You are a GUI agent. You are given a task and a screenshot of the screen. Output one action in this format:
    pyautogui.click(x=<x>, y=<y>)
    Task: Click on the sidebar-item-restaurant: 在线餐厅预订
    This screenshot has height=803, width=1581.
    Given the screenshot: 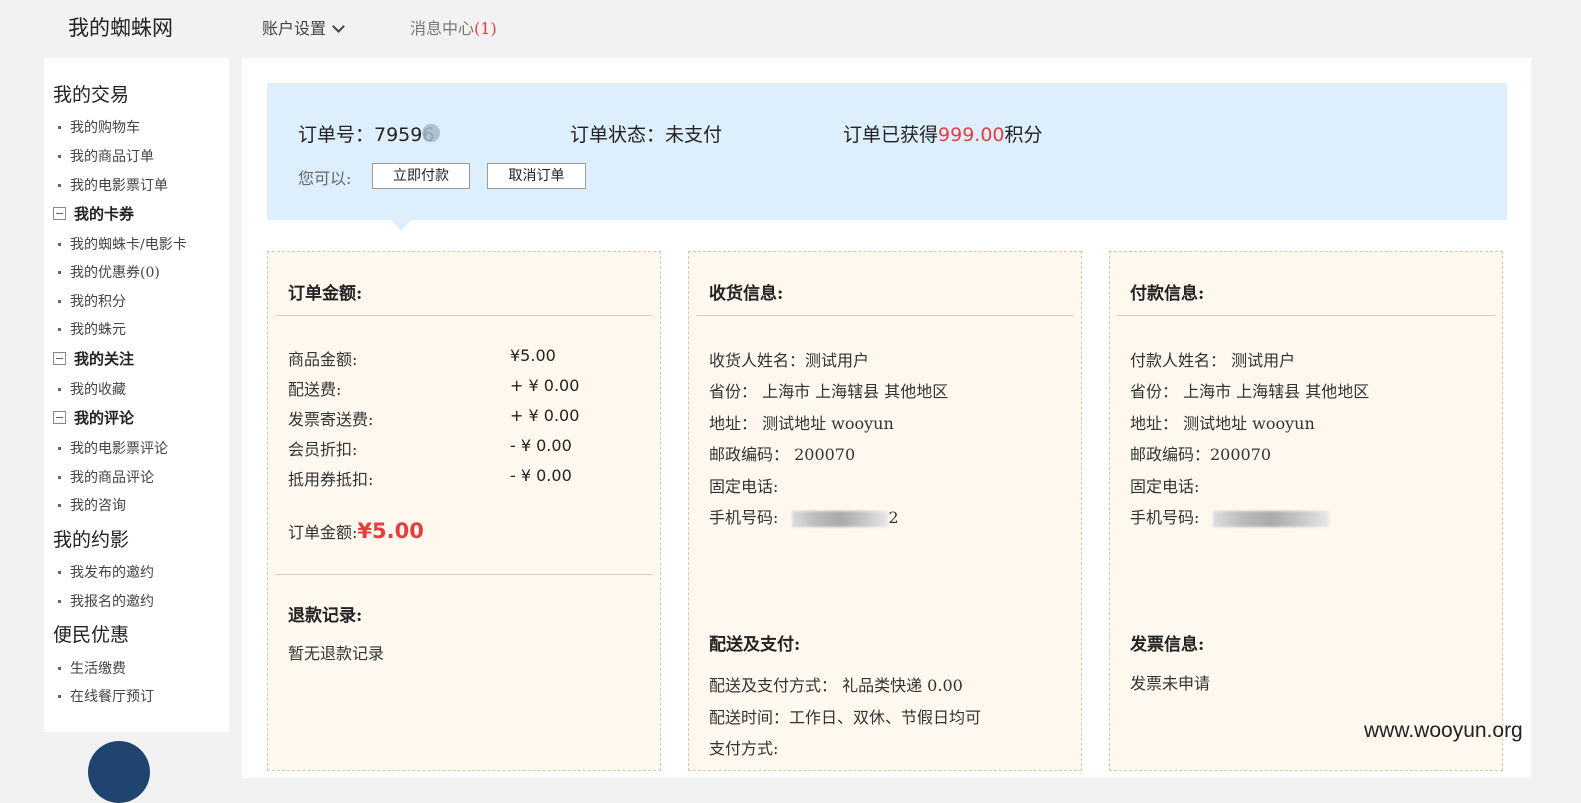 What is the action you would take?
    pyautogui.click(x=106, y=696)
    